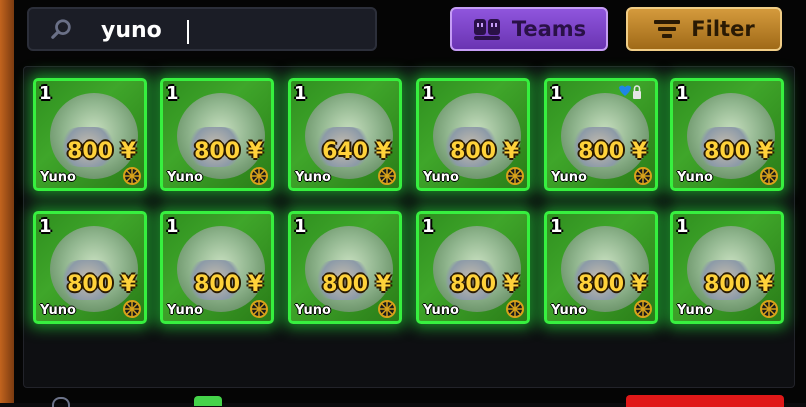 Image resolution: width=806 pixels, height=407 pixels. Describe the element at coordinates (345, 134) in the screenshot. I see `unit-card: 1 640 ¥ Yuno` at that location.